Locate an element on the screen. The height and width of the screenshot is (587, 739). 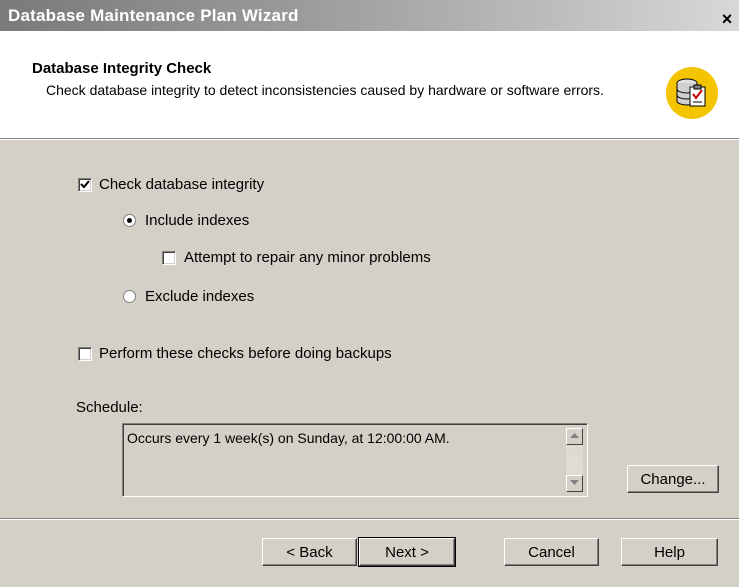
before-backups-checkbox is located at coordinates (85, 354).